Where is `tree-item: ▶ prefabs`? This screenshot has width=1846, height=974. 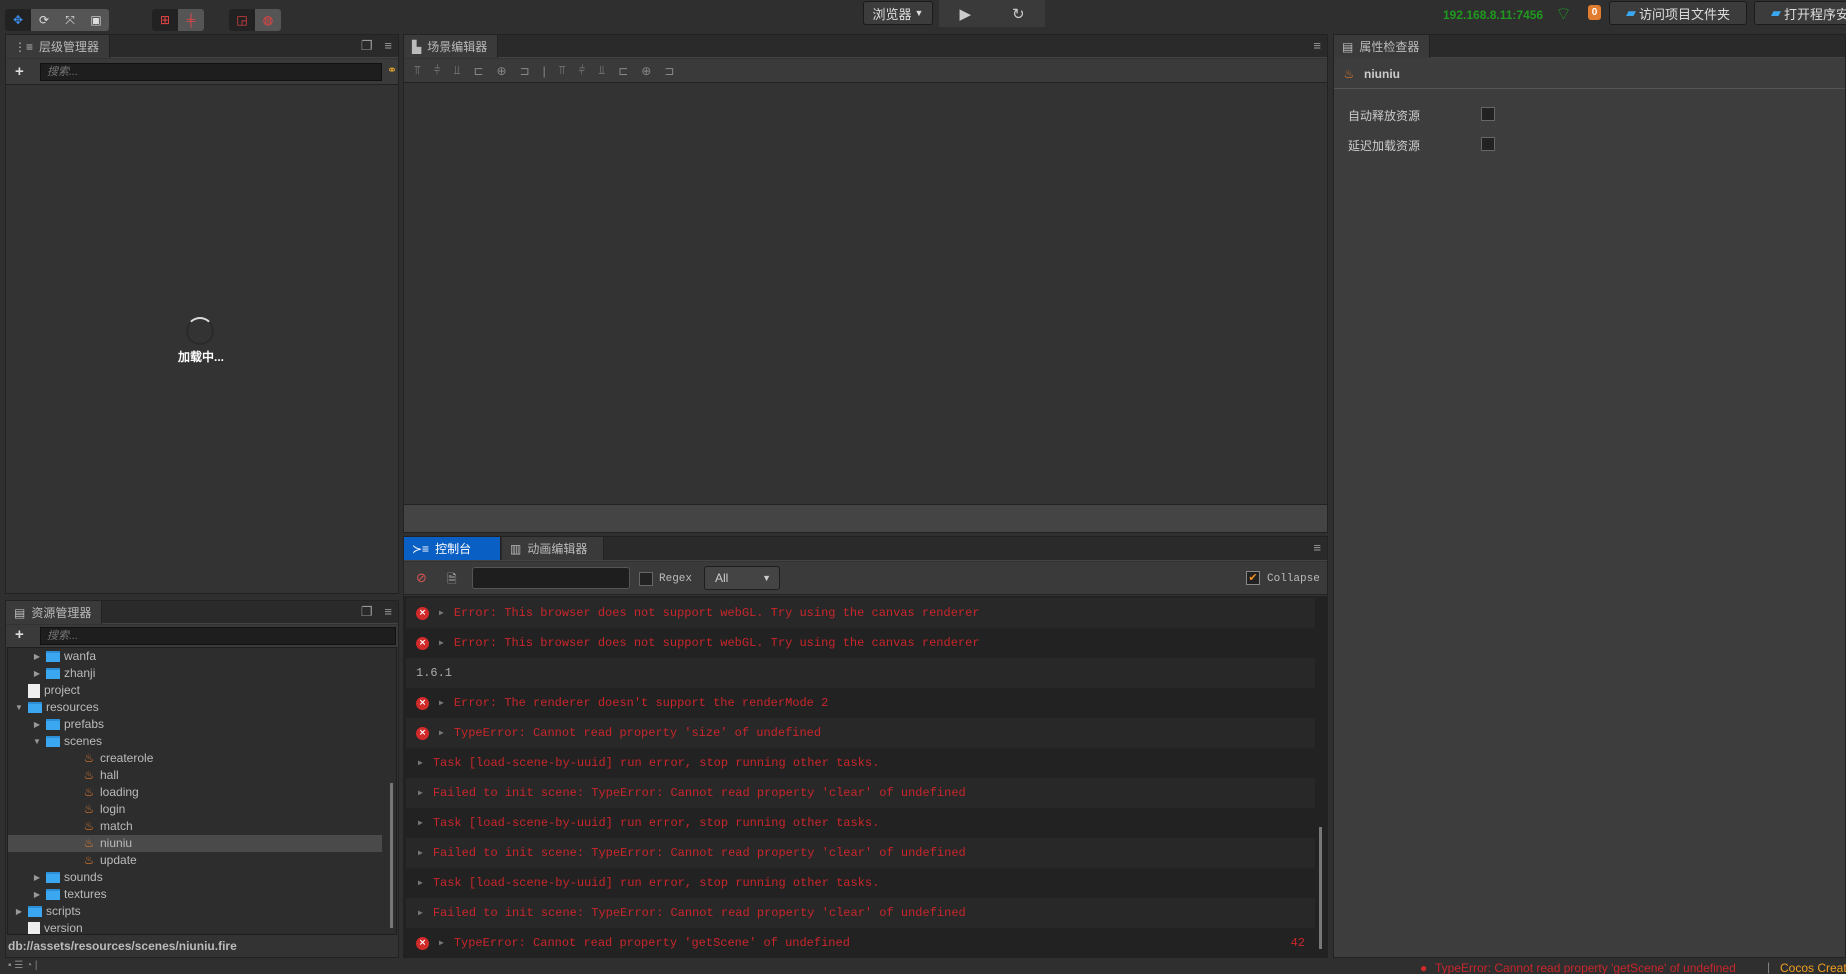
tree-item: ▶ prefabs is located at coordinates (195, 724).